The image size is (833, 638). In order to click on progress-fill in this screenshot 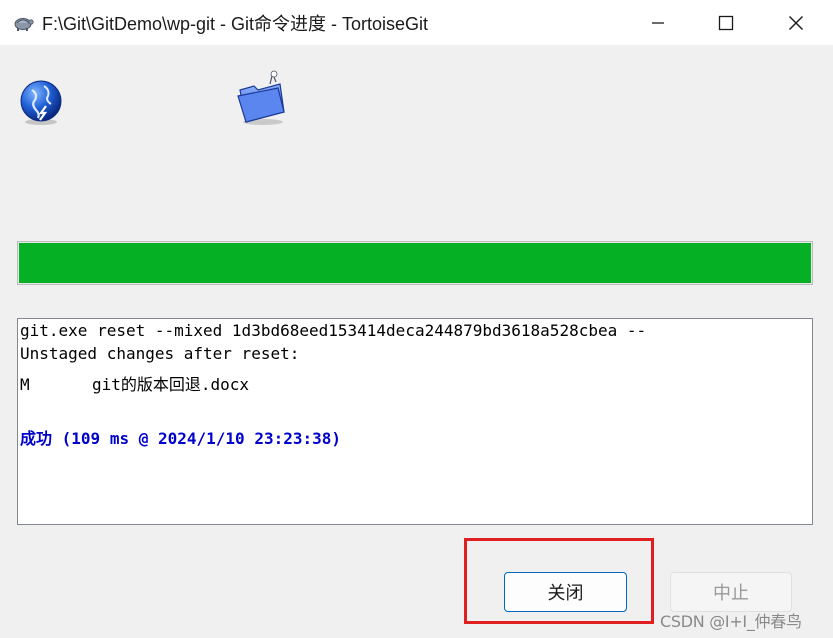, I will do `click(415, 263)`.